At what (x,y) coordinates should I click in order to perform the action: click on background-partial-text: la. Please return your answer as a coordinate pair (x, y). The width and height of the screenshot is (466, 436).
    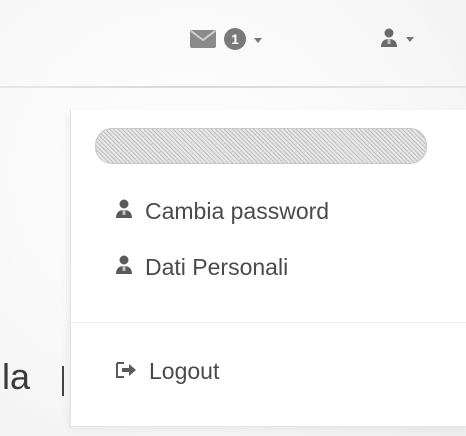
    Looking at the image, I should click on (16, 376).